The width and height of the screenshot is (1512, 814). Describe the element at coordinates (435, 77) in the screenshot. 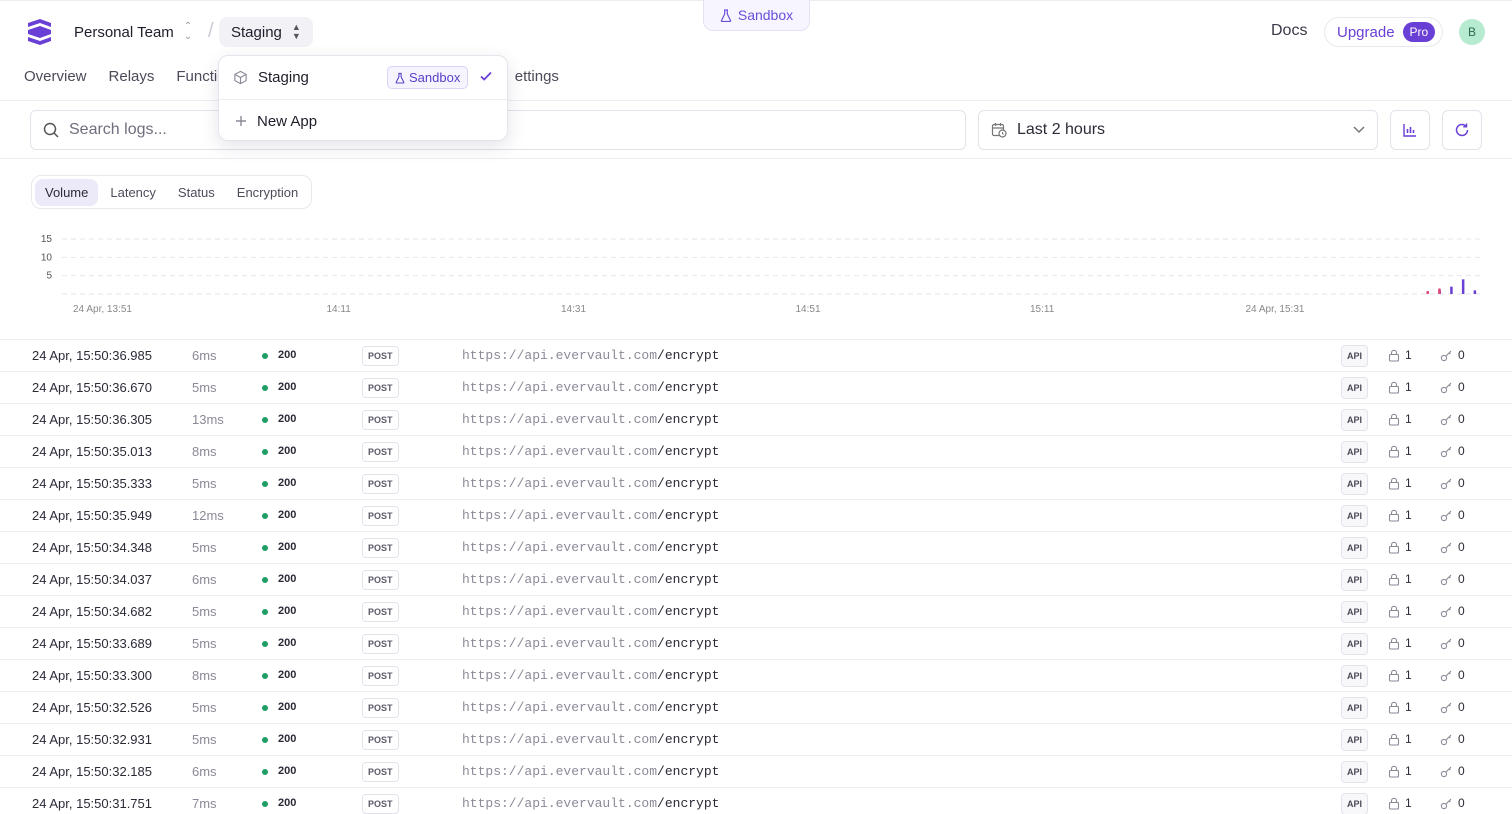

I see `sandbox-badge-label: Sandbox` at that location.